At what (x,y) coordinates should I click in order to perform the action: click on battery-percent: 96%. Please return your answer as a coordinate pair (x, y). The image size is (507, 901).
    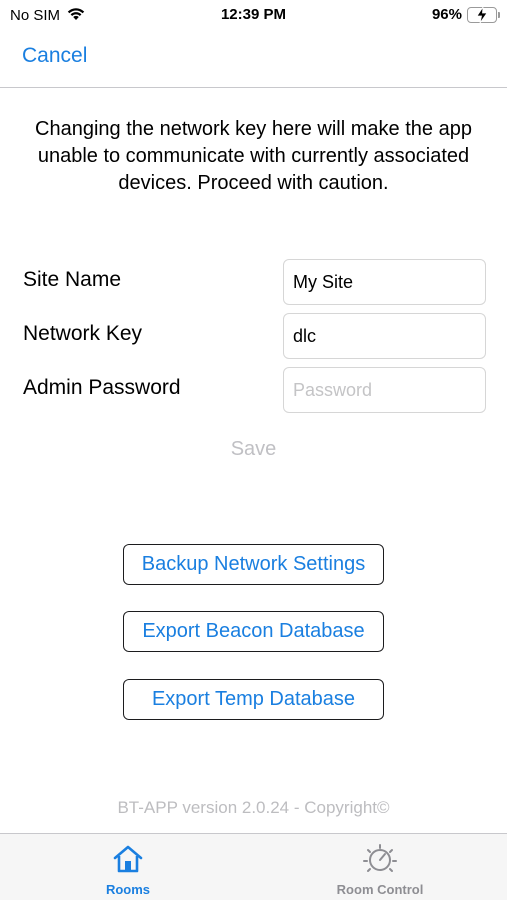
    Looking at the image, I should click on (446, 14).